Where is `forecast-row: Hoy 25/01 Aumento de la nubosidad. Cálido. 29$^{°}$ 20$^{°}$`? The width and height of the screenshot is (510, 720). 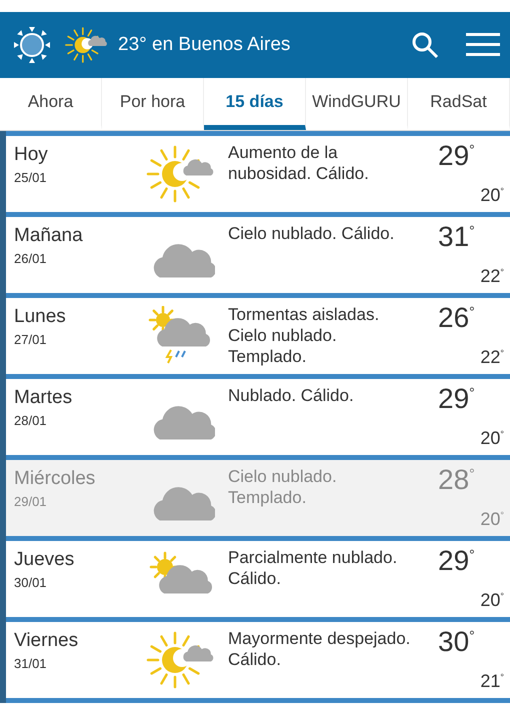 forecast-row: Hoy 25/01 Aumento de la nubosidad. Cálido. 29$^{°}$ 20$^{°}$ is located at coordinates (258, 171).